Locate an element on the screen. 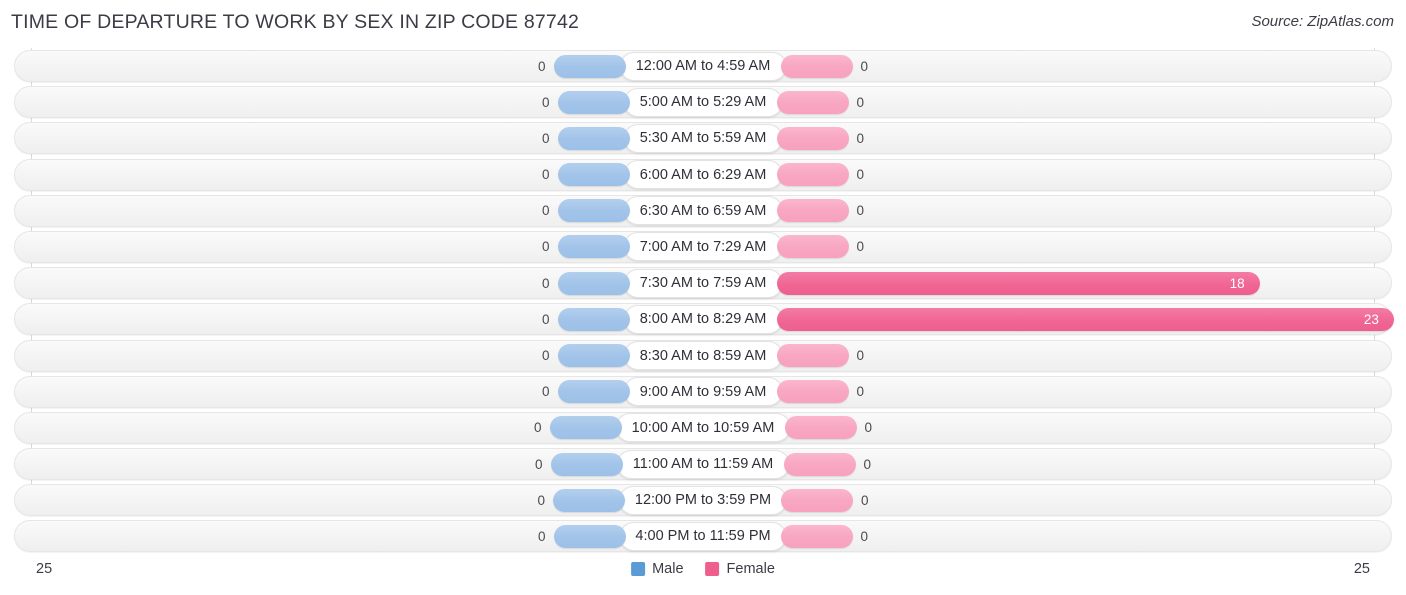  bar-row: 6:00 AM to 6:29 AM 0 0 is located at coordinates (703, 175).